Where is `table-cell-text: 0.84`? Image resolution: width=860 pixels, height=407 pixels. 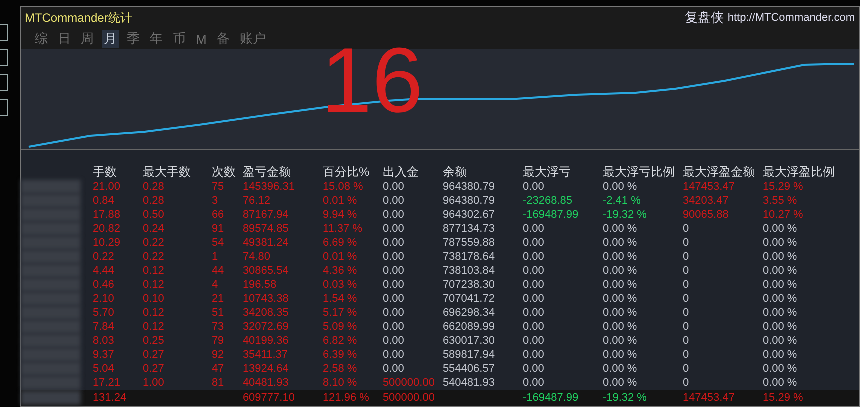 table-cell-text: 0.84 is located at coordinates (104, 201).